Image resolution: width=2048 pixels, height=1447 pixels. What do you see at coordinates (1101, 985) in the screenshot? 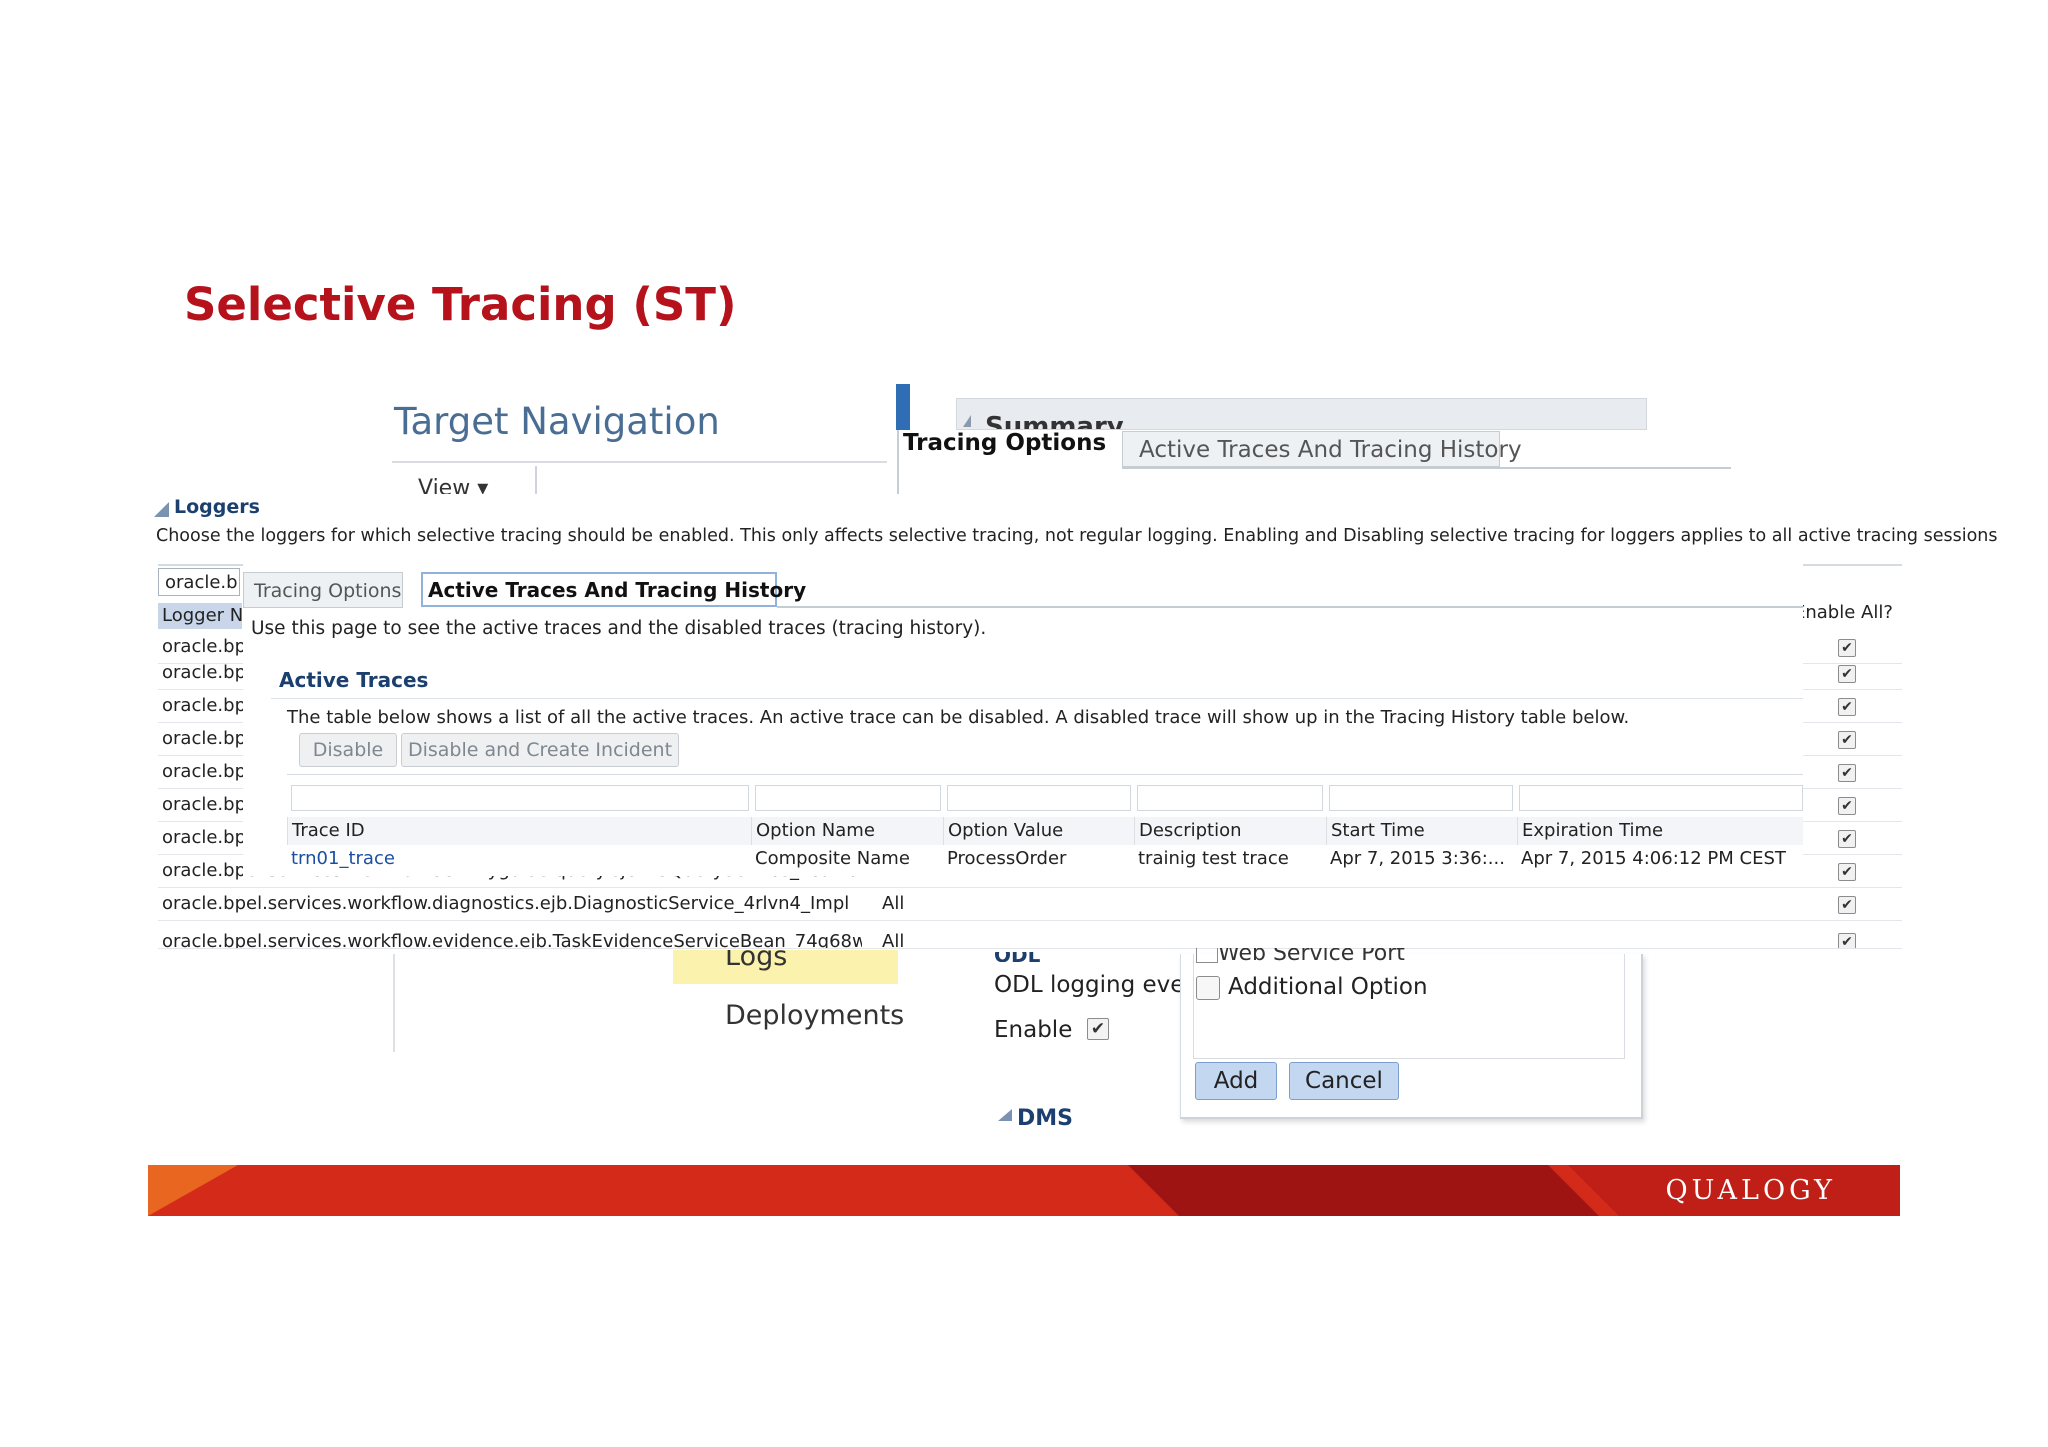
I see `odl-logging-label: ODL logging event` at bounding box center [1101, 985].